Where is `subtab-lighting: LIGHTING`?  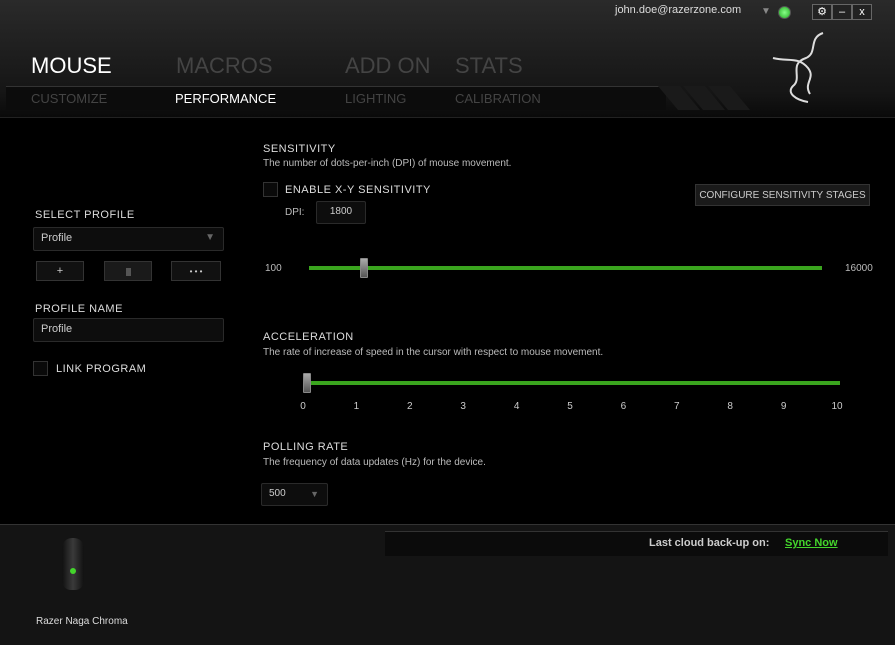 subtab-lighting: LIGHTING is located at coordinates (375, 98).